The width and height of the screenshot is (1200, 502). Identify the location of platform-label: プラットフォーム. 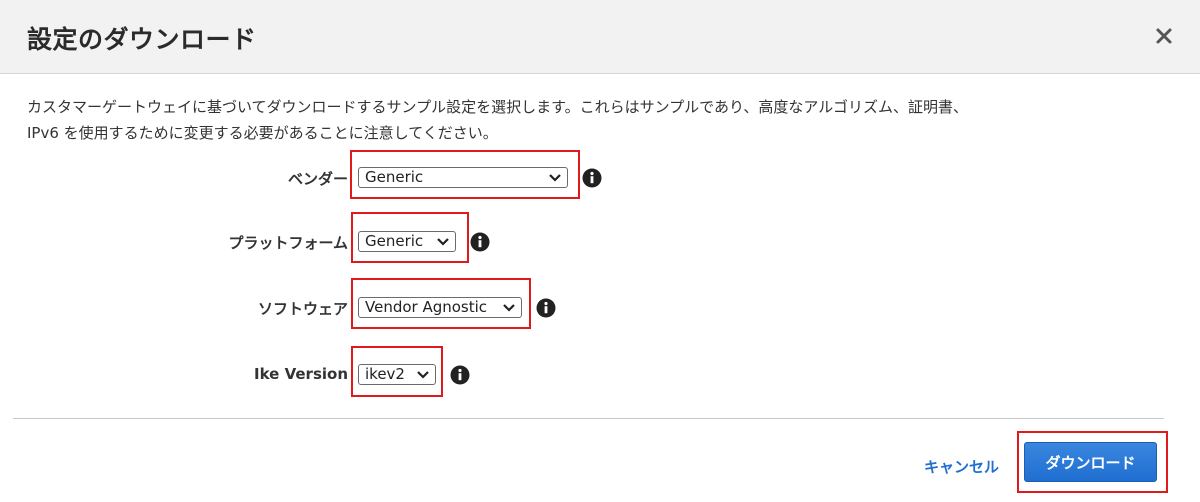
(288, 243).